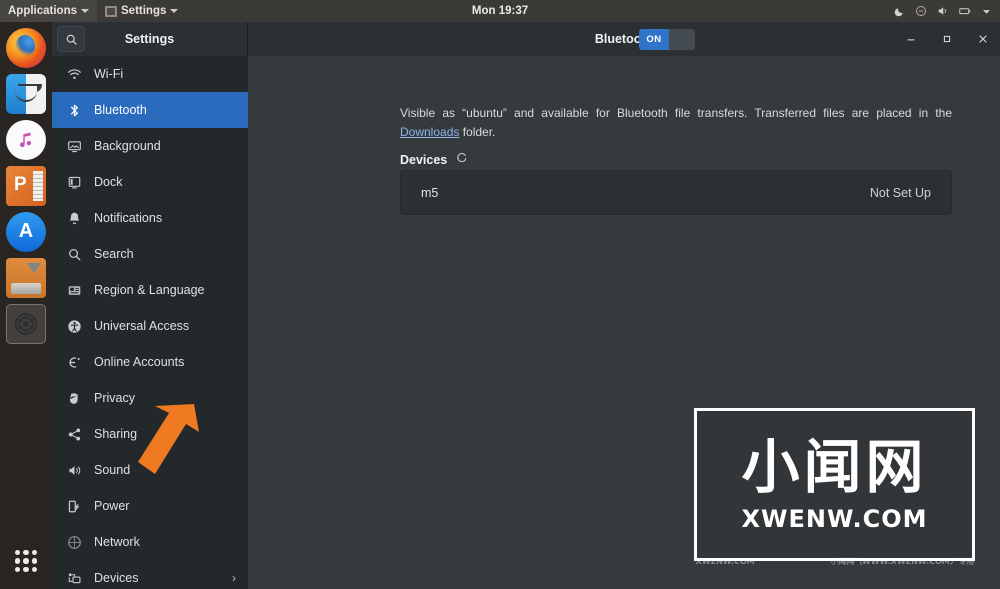  I want to click on watermark: 小闻网 XWENW.COM, so click(834, 484).